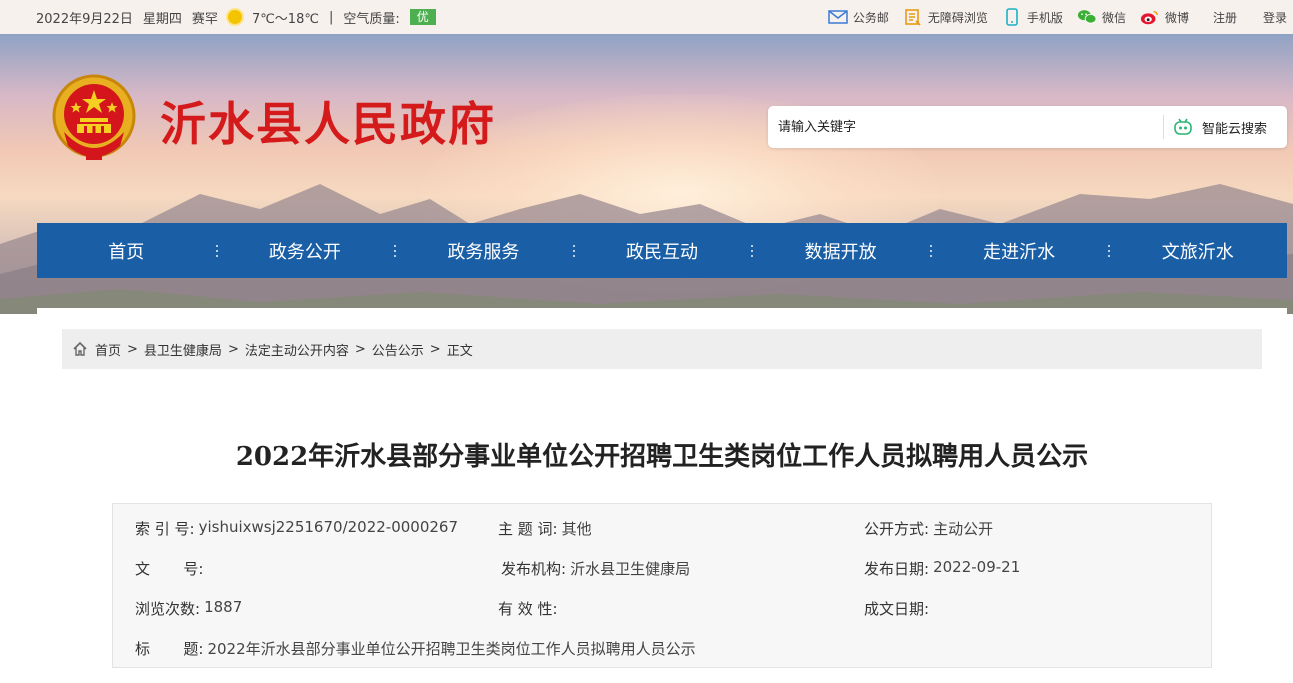  Describe the element at coordinates (1019, 250) in the screenshot. I see `nav-item-about-yishui: 走进沂水` at that location.